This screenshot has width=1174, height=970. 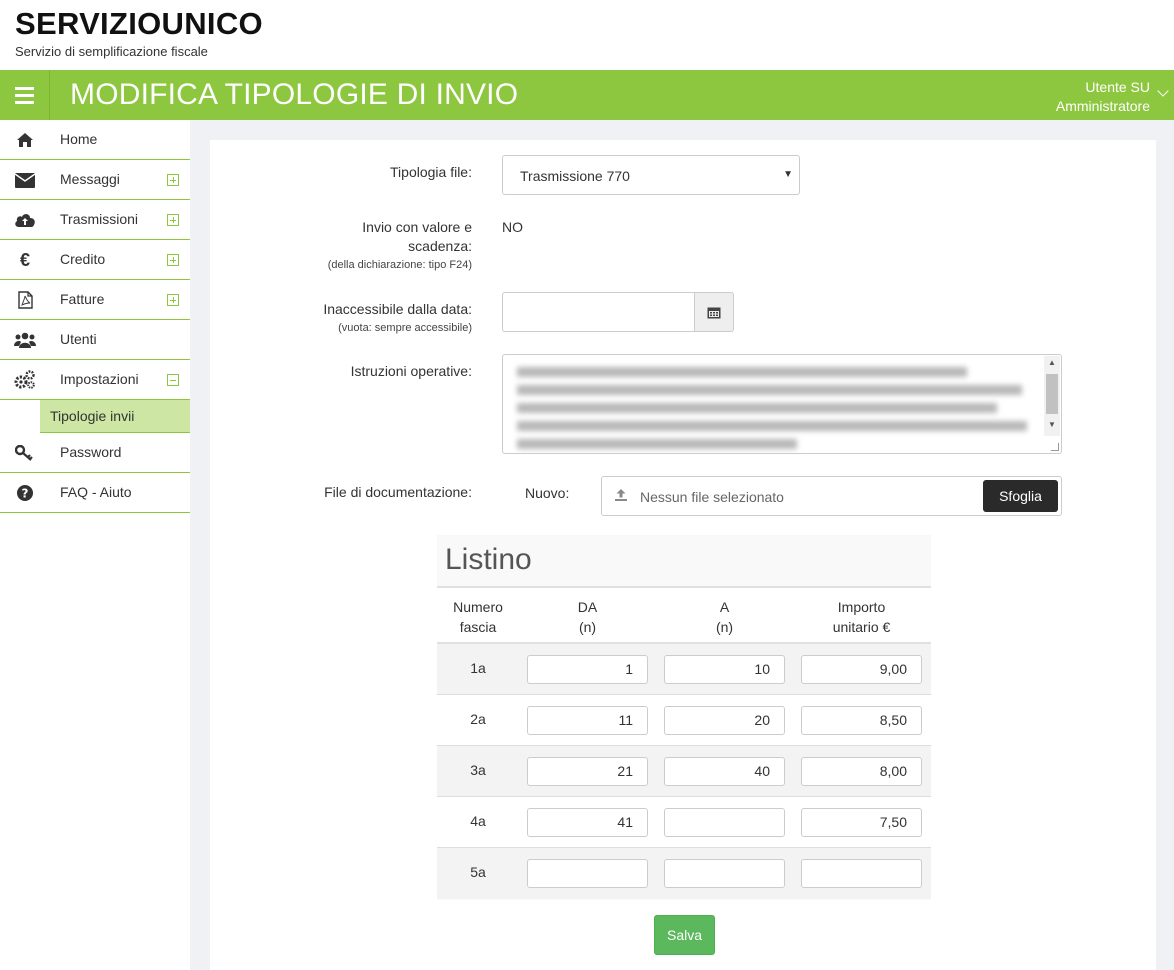 I want to click on invio-value: NO, so click(x=512, y=227).